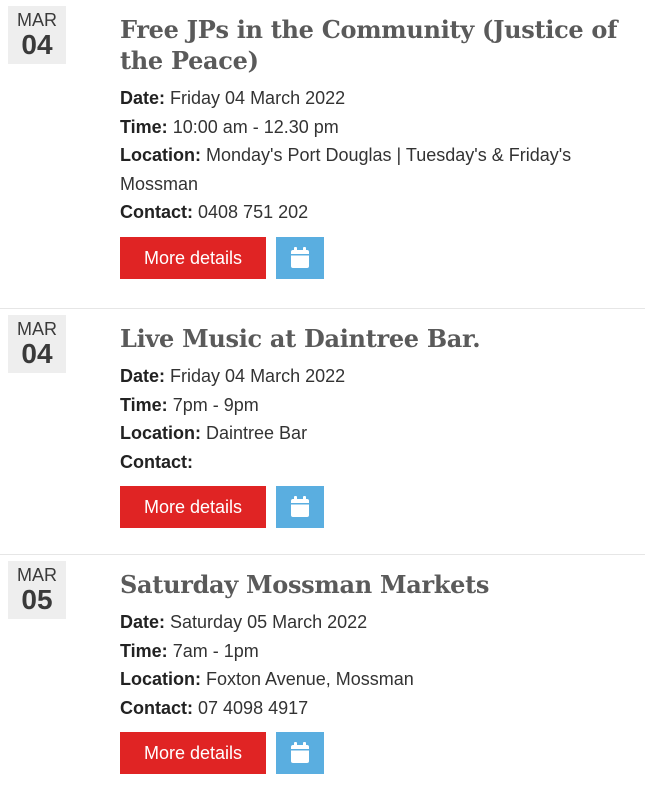 This screenshot has width=645, height=797. What do you see at coordinates (376, 651) in the screenshot?
I see `event-time-row: Time: 7am - 1pm` at bounding box center [376, 651].